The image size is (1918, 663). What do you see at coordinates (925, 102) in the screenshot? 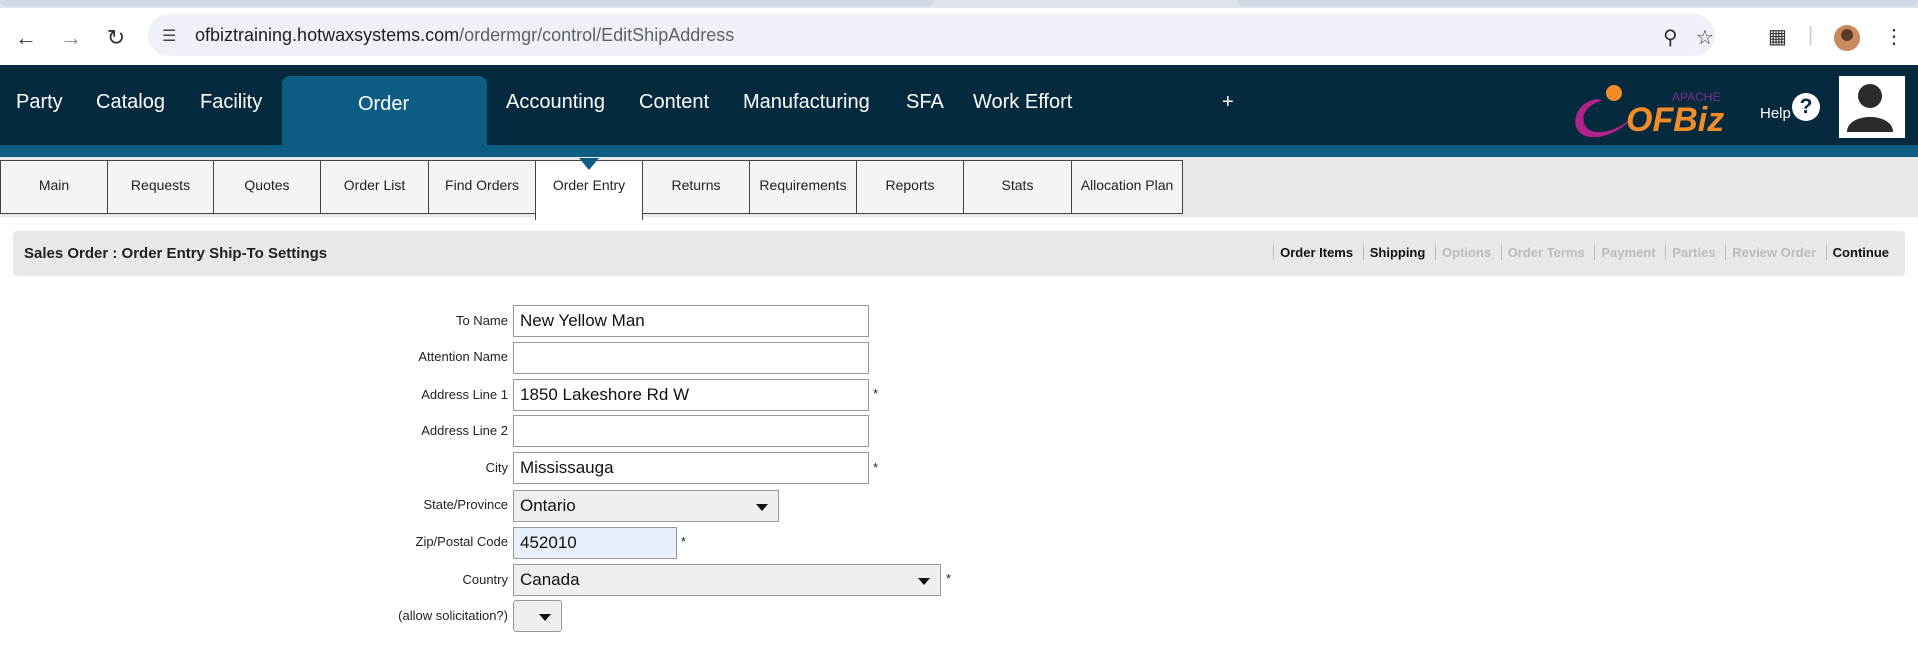
I see `main-nav-sfa: SFA` at bounding box center [925, 102].